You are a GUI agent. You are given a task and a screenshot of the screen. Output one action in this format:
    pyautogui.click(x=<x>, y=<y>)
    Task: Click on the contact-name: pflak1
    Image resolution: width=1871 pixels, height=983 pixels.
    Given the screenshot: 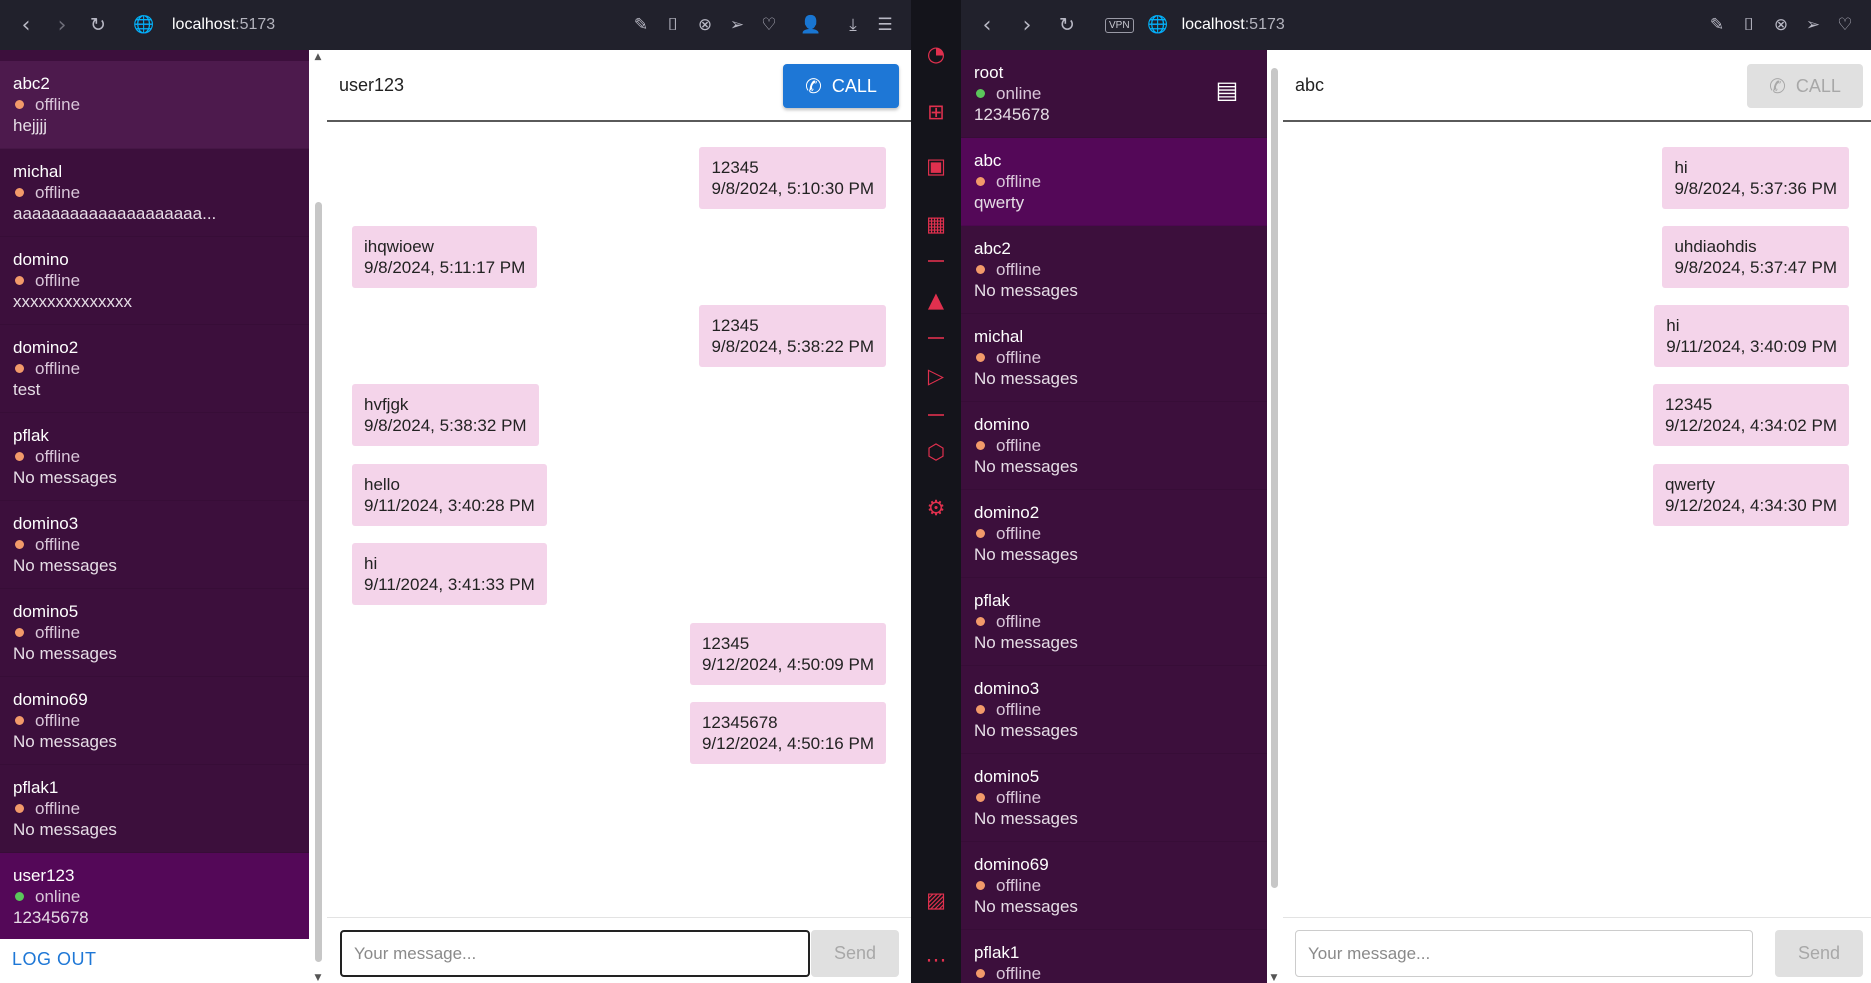 What is the action you would take?
    pyautogui.click(x=36, y=787)
    